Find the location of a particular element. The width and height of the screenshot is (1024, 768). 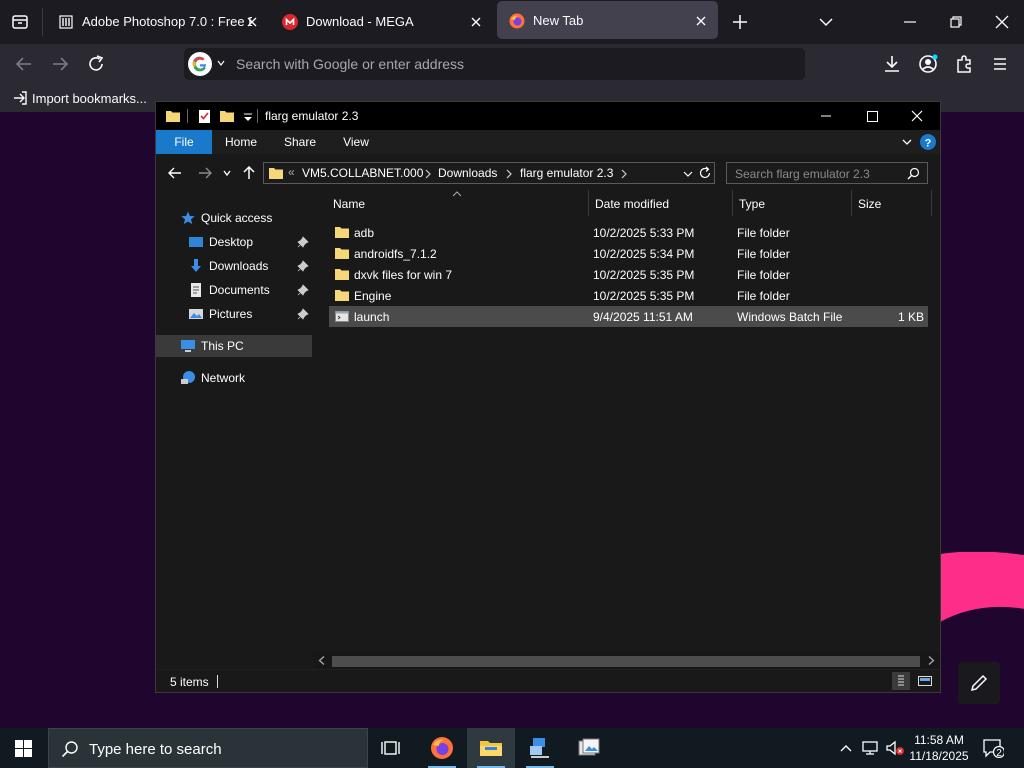

taskbar-file-explorer is located at coordinates (491, 748).